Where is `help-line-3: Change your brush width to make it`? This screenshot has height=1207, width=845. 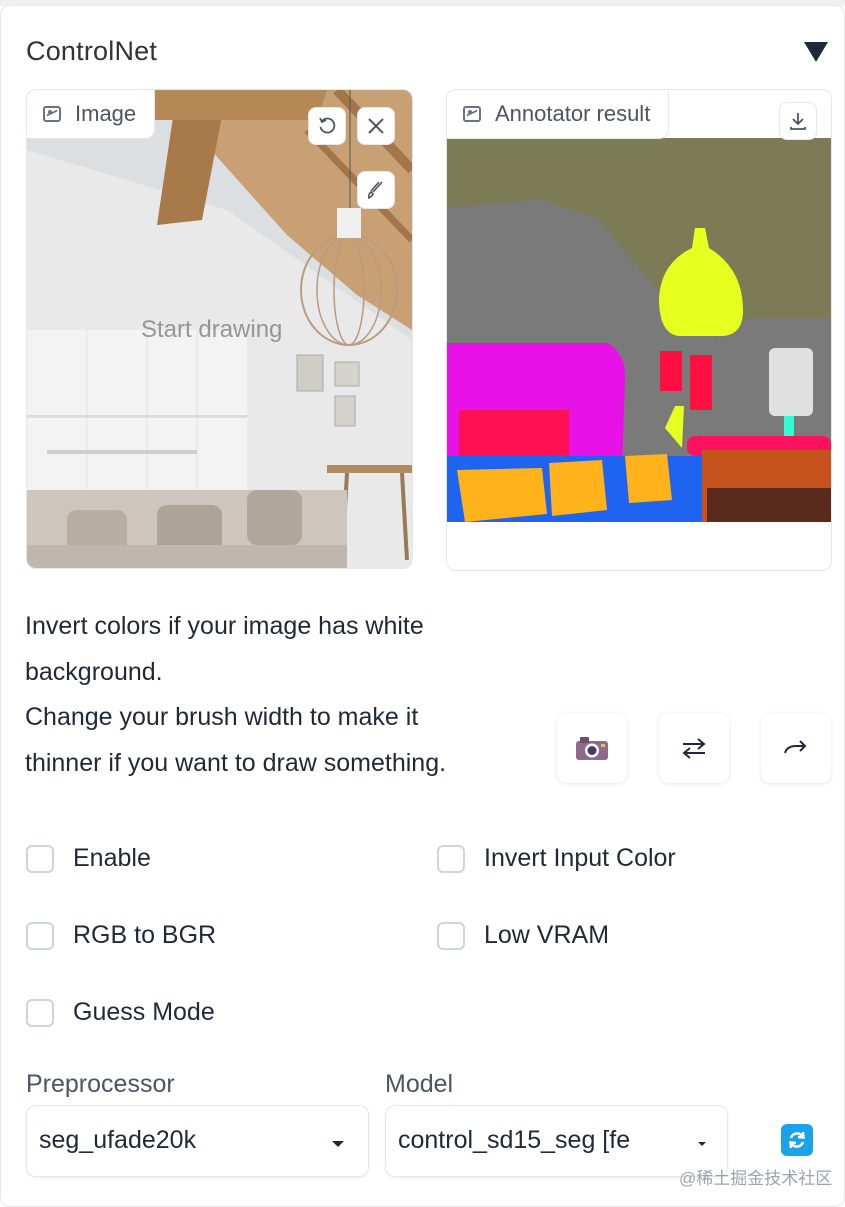
help-line-3: Change your brush width to make it is located at coordinates (222, 717).